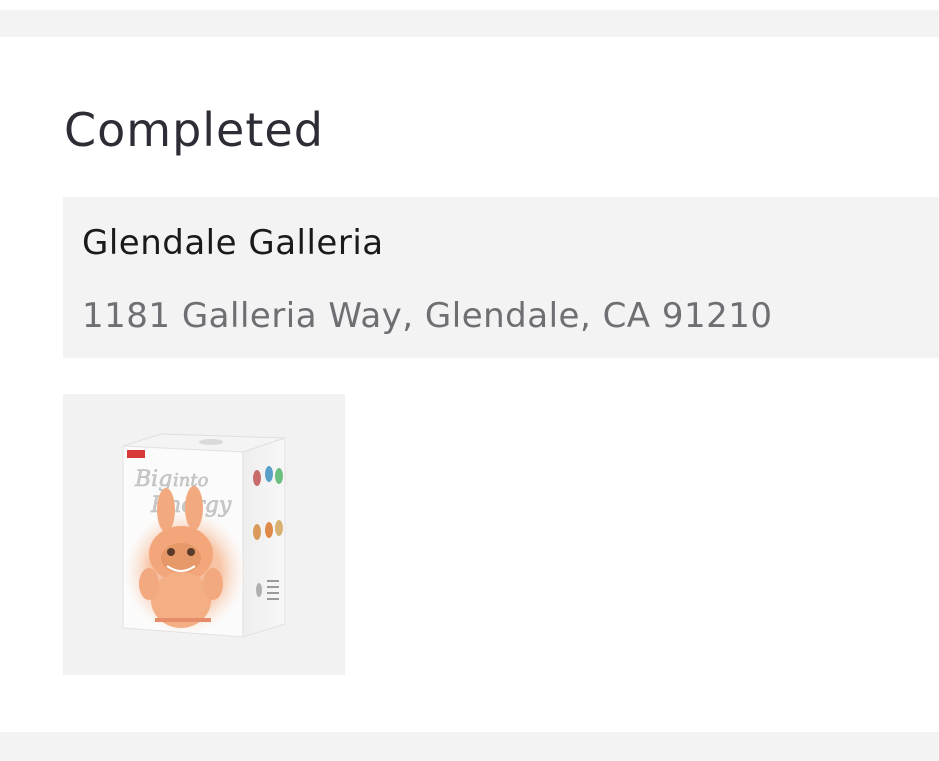 The height and width of the screenshot is (761, 939). Describe the element at coordinates (233, 243) in the screenshot. I see `store-name: Glendale Galleria` at that location.